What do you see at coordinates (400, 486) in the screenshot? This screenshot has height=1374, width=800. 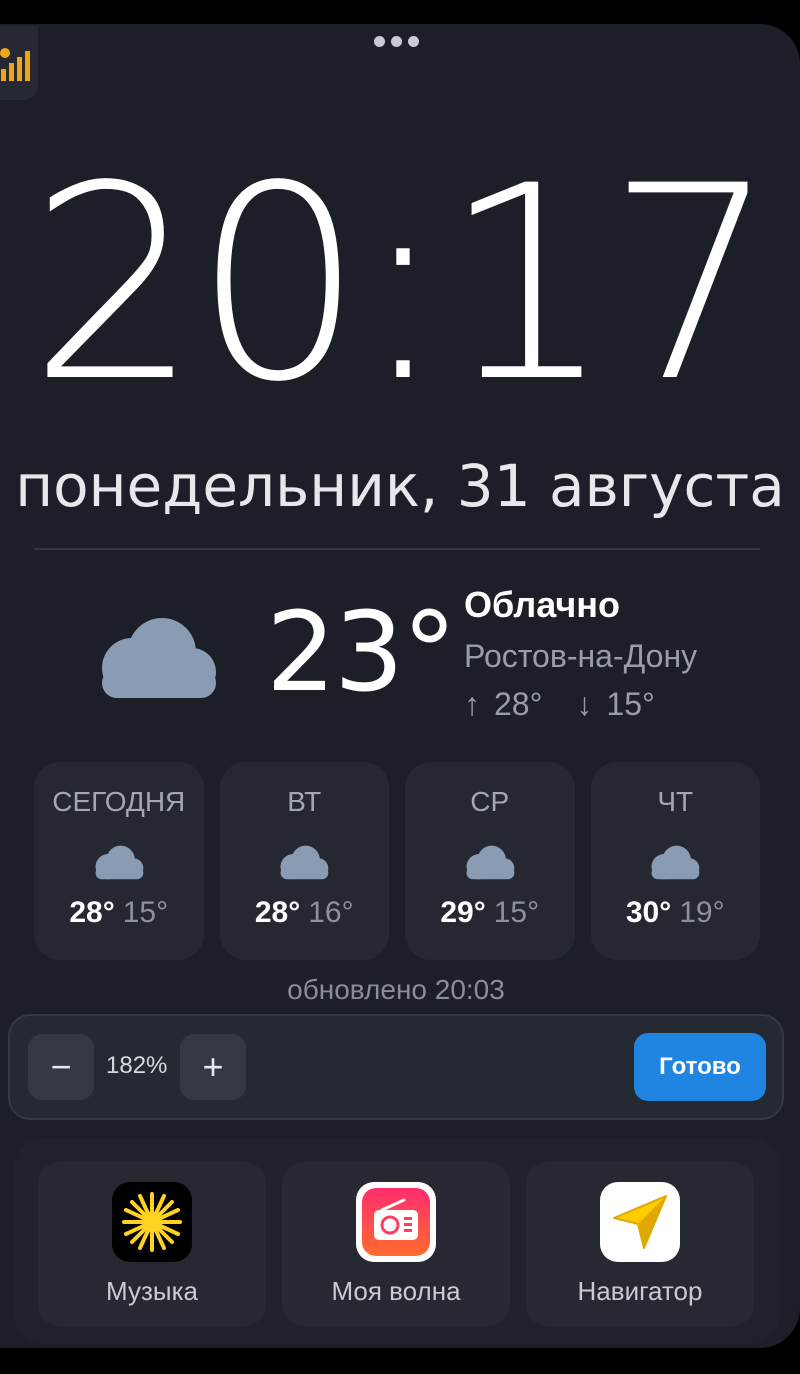 I see `clock-date: понедельник, 31 августа` at bounding box center [400, 486].